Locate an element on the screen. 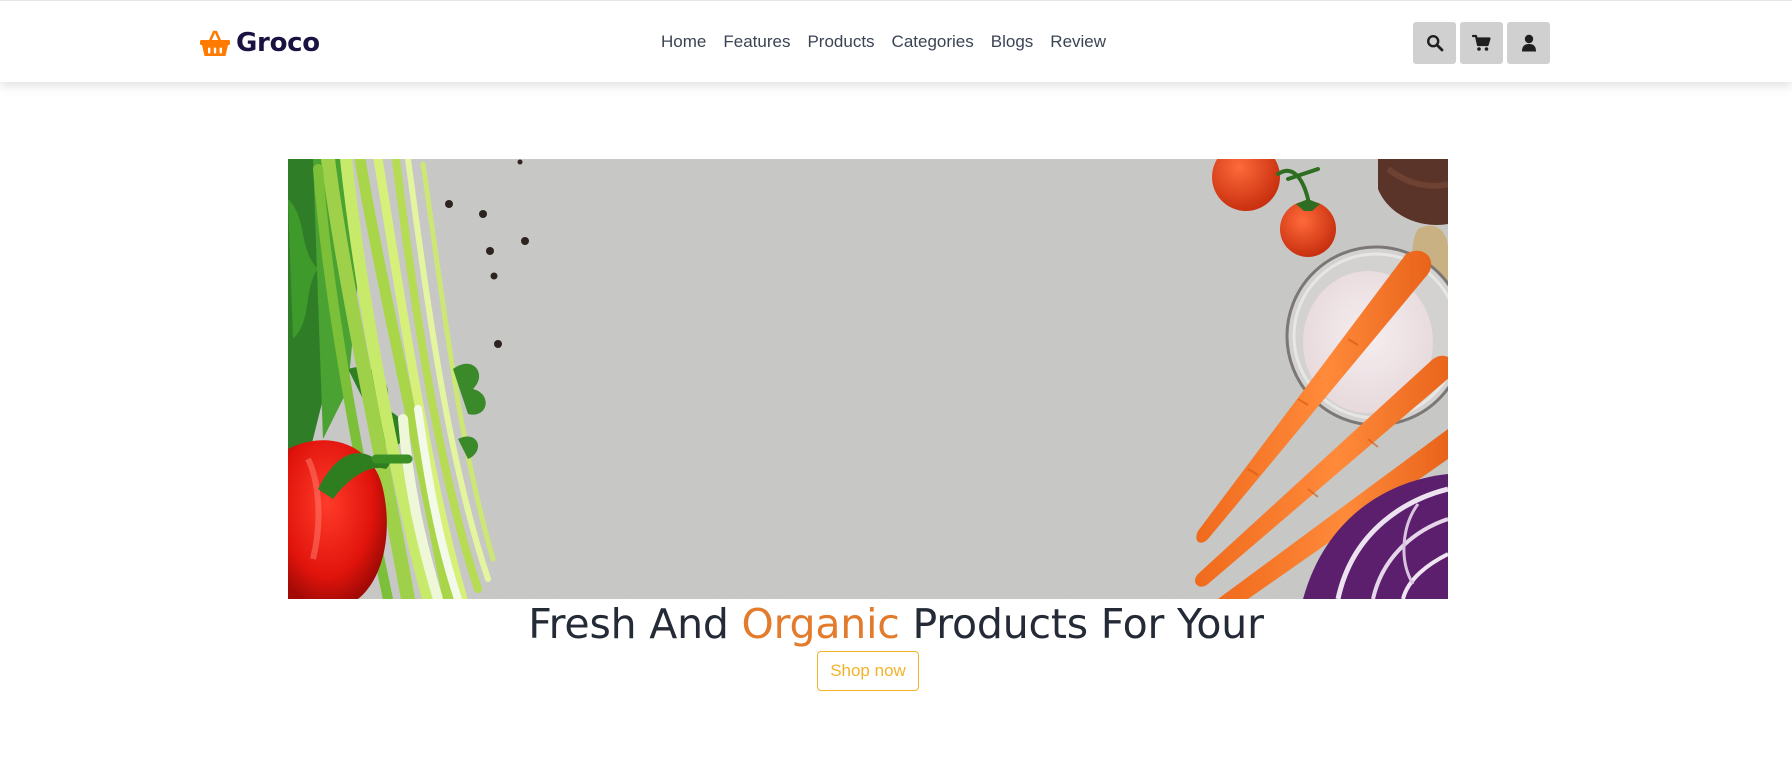 The height and width of the screenshot is (763, 1792). nav-review: Review is located at coordinates (1078, 42).